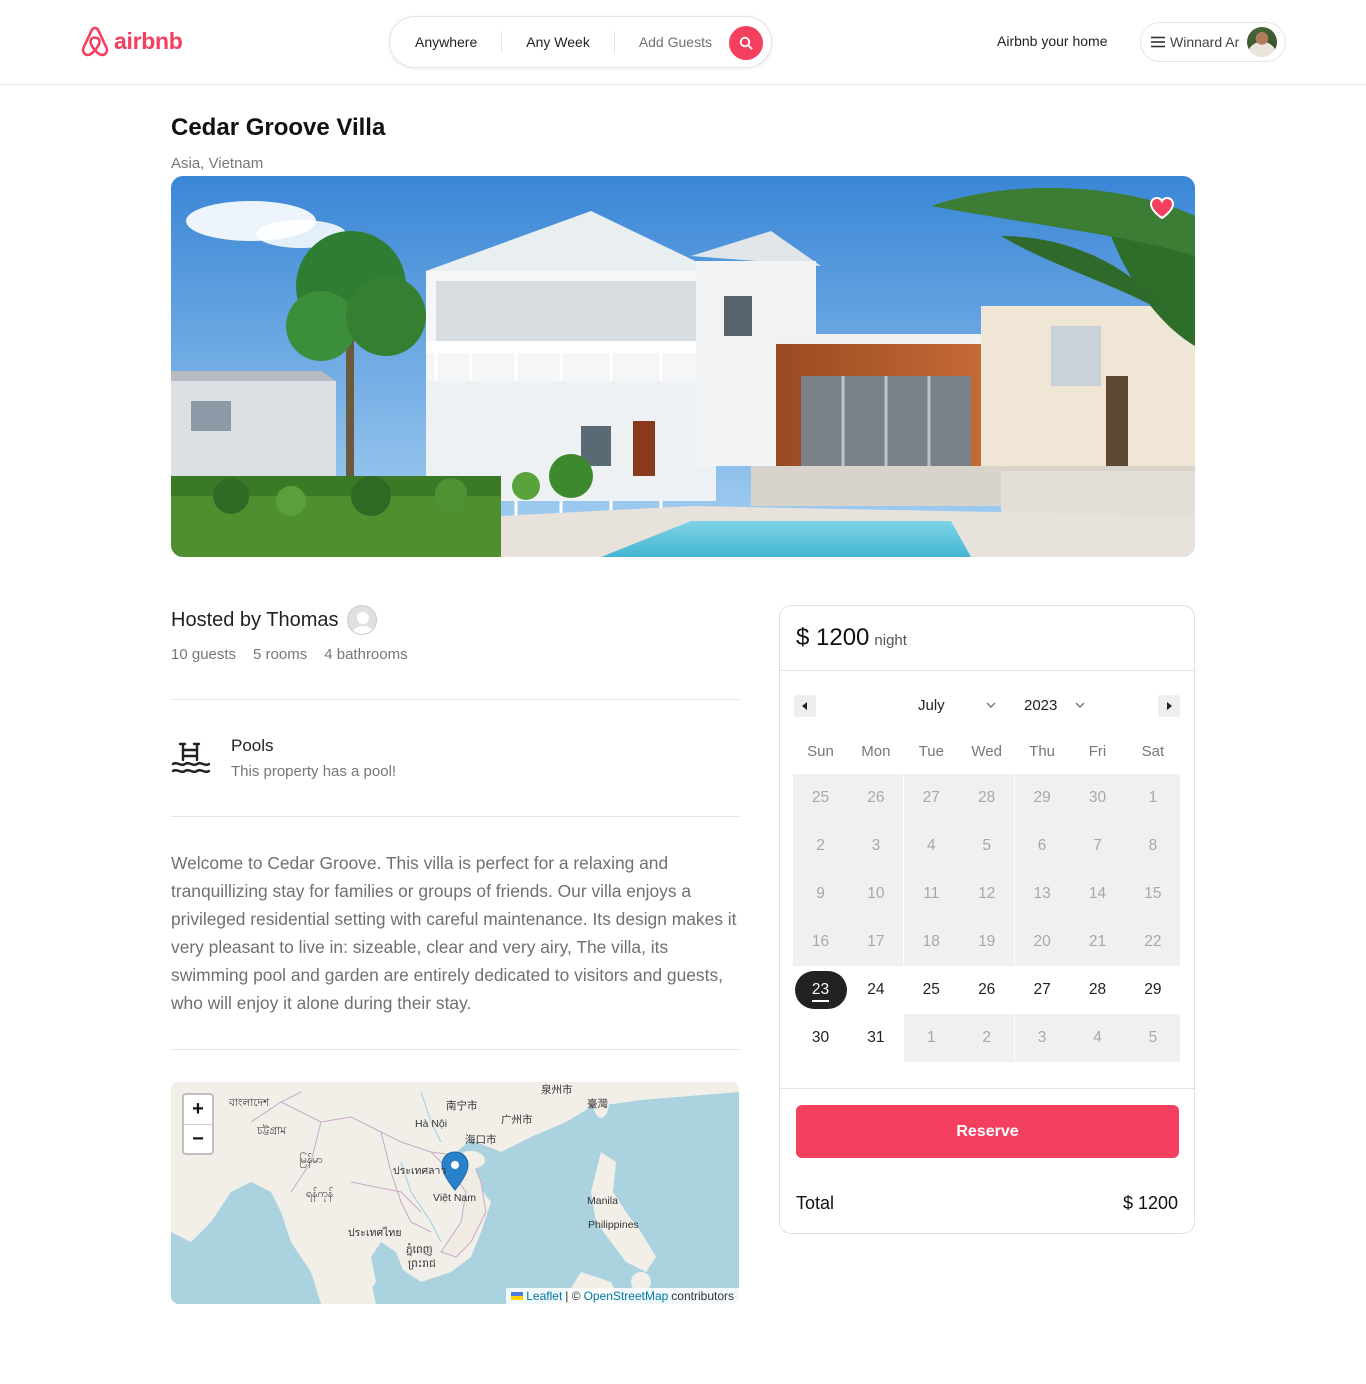 The height and width of the screenshot is (1384, 1366). I want to click on calendar-day-number: 8, so click(1153, 845).